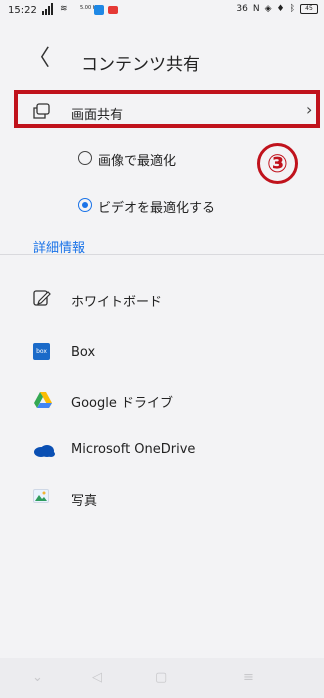 This screenshot has width=324, height=698. I want to click on google-drive-icon, so click(43, 400).